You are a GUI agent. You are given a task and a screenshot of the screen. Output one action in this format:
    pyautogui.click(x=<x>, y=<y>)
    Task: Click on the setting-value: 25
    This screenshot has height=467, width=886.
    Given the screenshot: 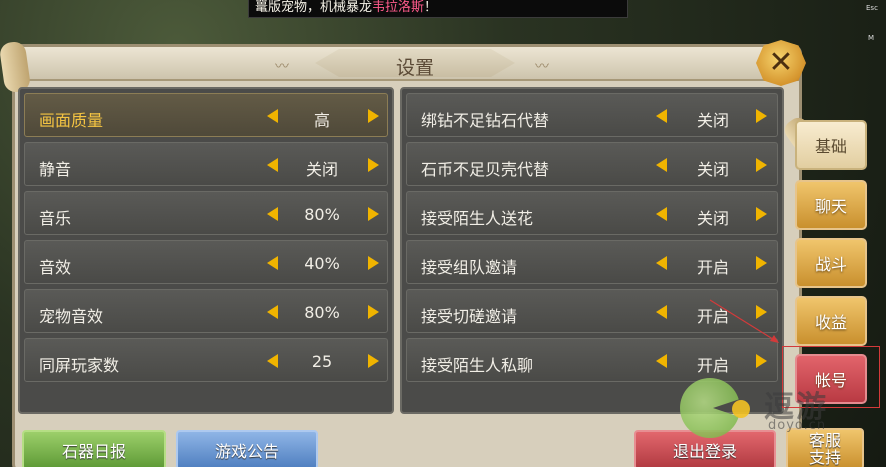 What is the action you would take?
    pyautogui.click(x=322, y=361)
    